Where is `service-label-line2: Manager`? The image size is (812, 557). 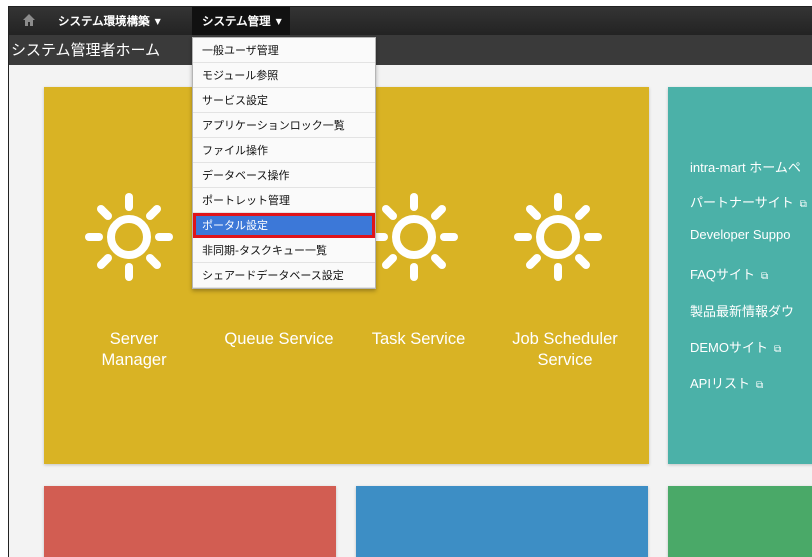
service-label-line2: Manager is located at coordinates (134, 360).